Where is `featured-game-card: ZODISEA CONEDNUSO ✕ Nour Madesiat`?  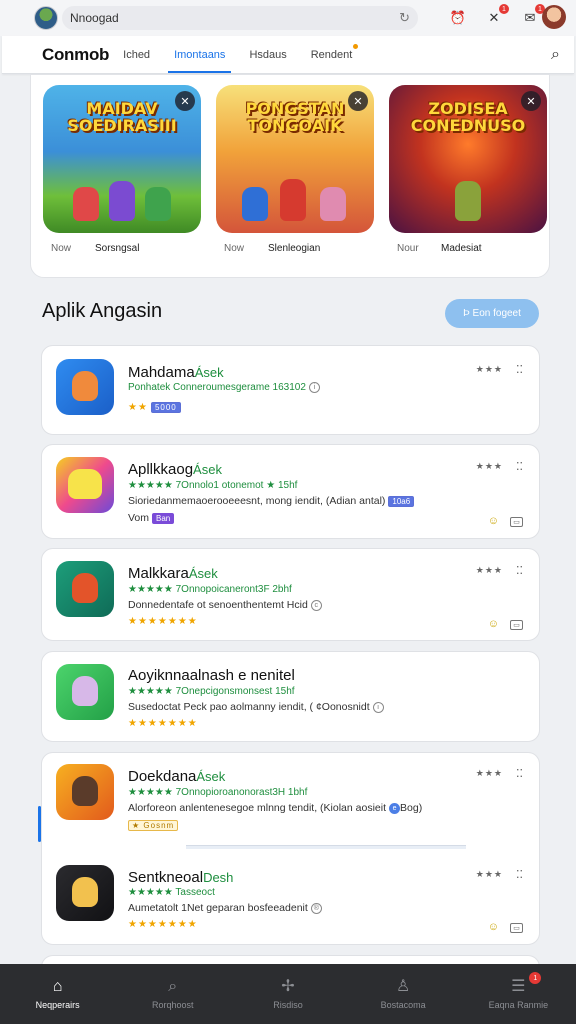 featured-game-card: ZODISEA CONEDNUSO ✕ Nour Madesiat is located at coordinates (468, 169).